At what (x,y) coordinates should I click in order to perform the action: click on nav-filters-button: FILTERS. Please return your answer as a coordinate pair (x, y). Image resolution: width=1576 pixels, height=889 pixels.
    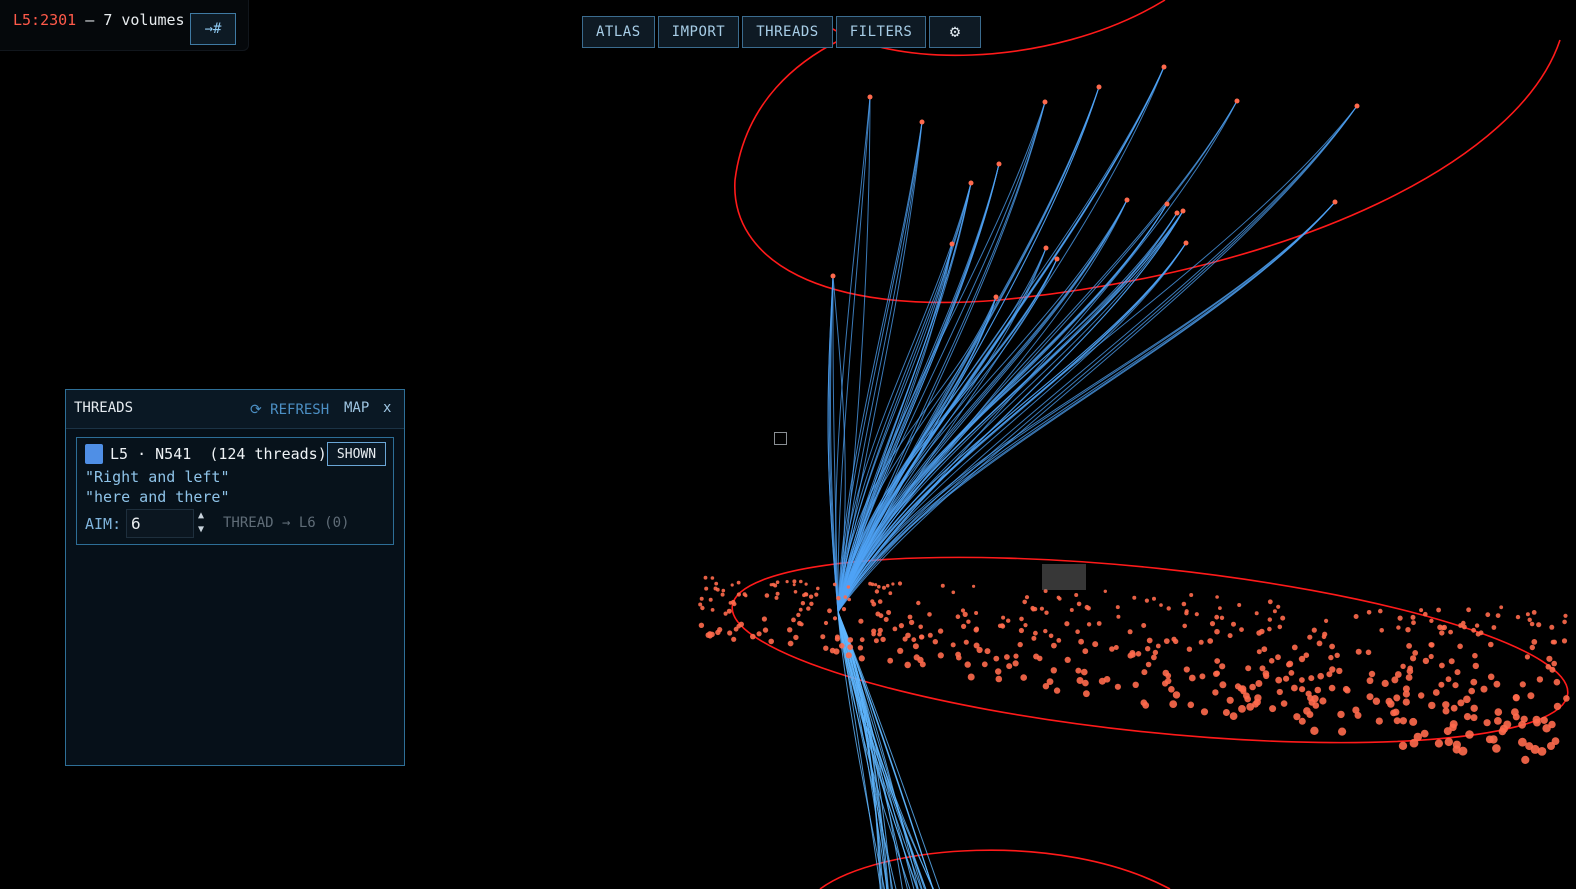
    Looking at the image, I should click on (881, 32).